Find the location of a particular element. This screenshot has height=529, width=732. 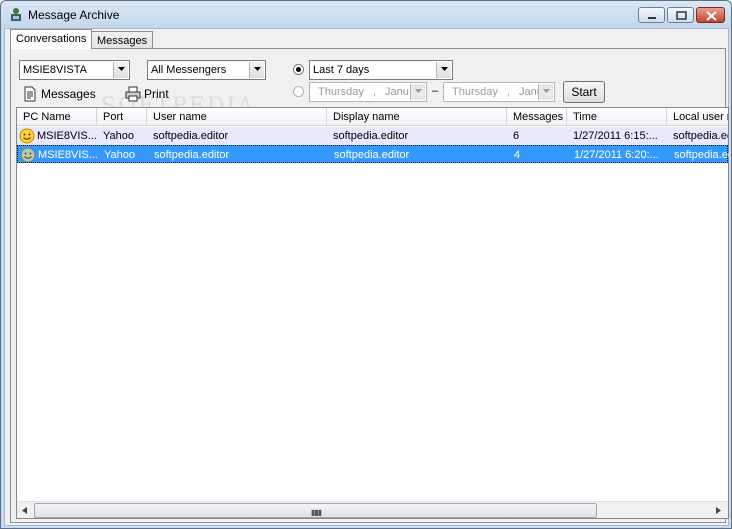

tab-conversations: Conversations is located at coordinates (51, 39).